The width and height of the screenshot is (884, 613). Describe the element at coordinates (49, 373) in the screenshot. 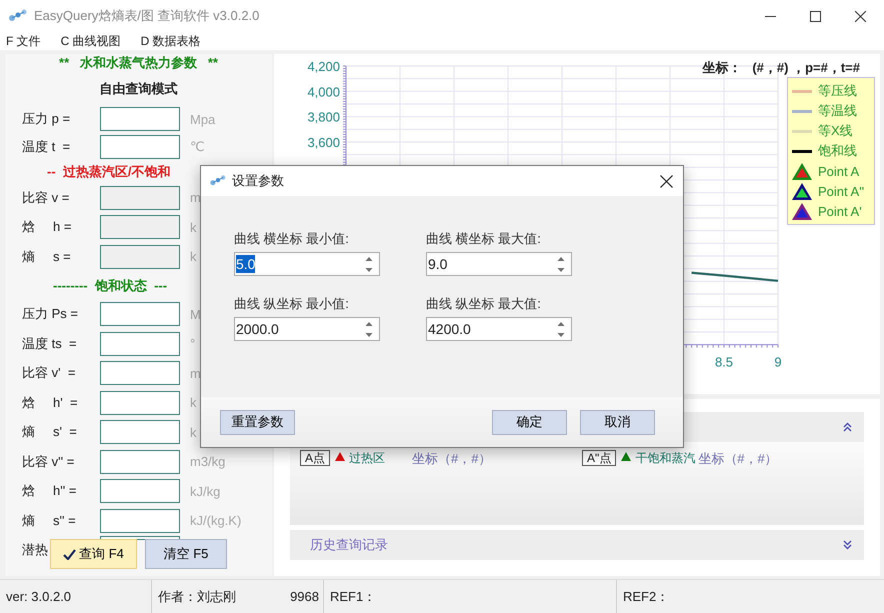

I see `field-label: 比容 v' =` at that location.